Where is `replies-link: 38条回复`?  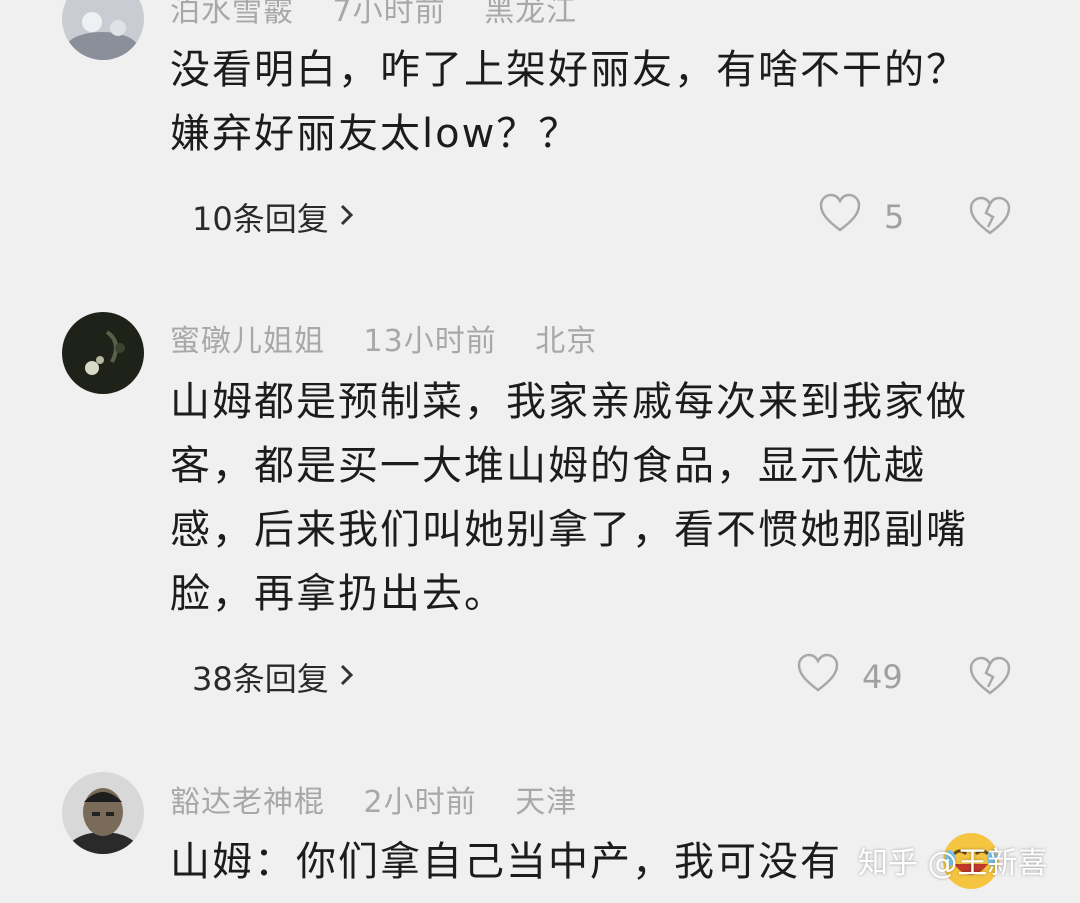
replies-link: 38条回复 is located at coordinates (273, 677).